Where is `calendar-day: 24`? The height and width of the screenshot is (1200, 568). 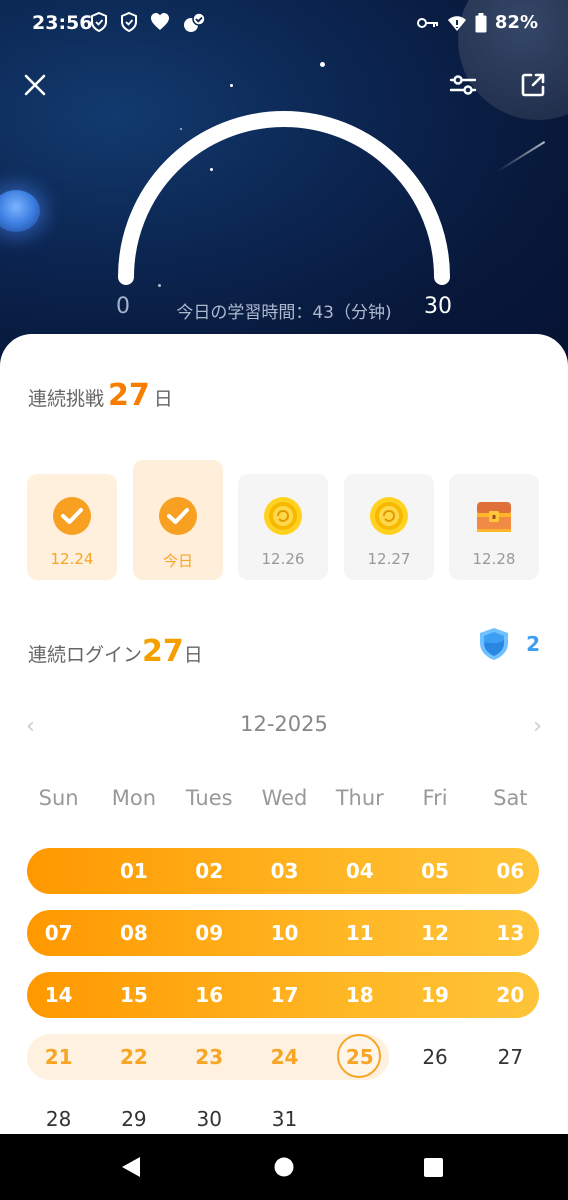 calendar-day: 24 is located at coordinates (284, 1057).